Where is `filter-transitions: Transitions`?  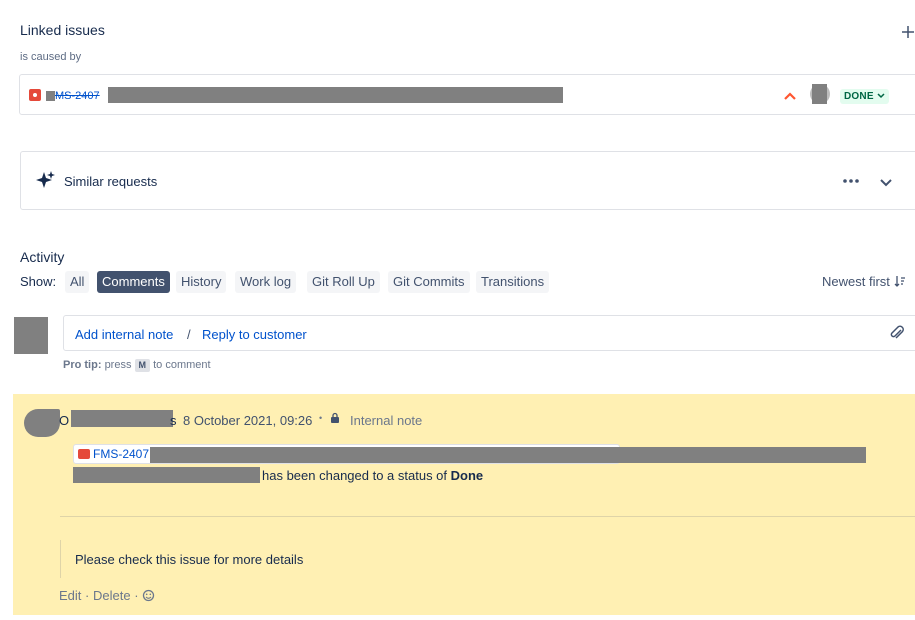
filter-transitions: Transitions is located at coordinates (513, 282).